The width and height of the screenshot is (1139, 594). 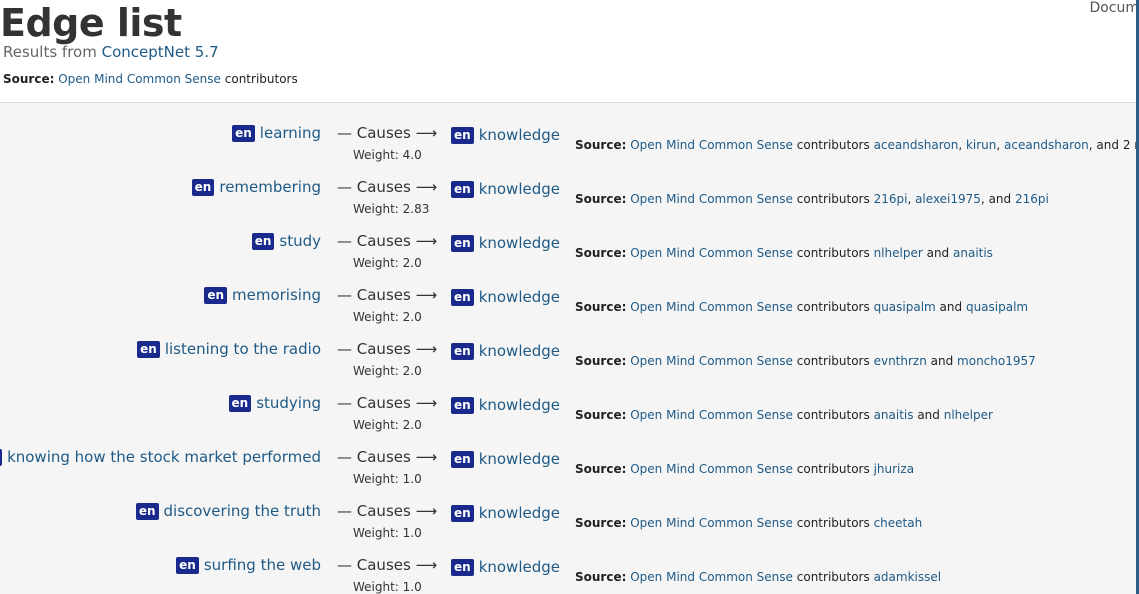 I want to click on edge-start: en listening to the radio, so click(x=229, y=349).